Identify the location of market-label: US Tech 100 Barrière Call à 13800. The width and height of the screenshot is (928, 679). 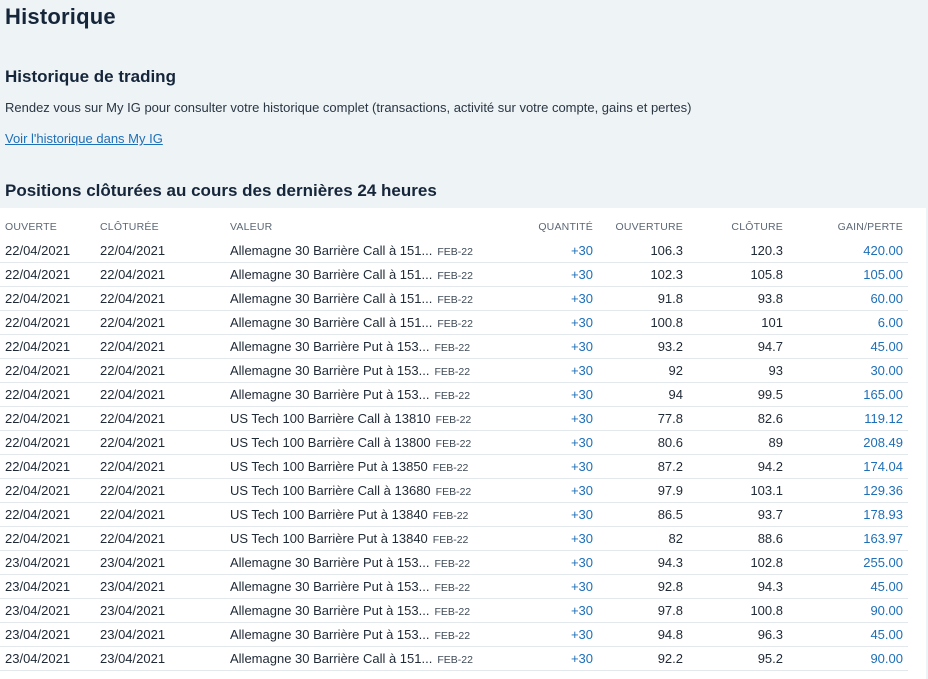
(330, 442).